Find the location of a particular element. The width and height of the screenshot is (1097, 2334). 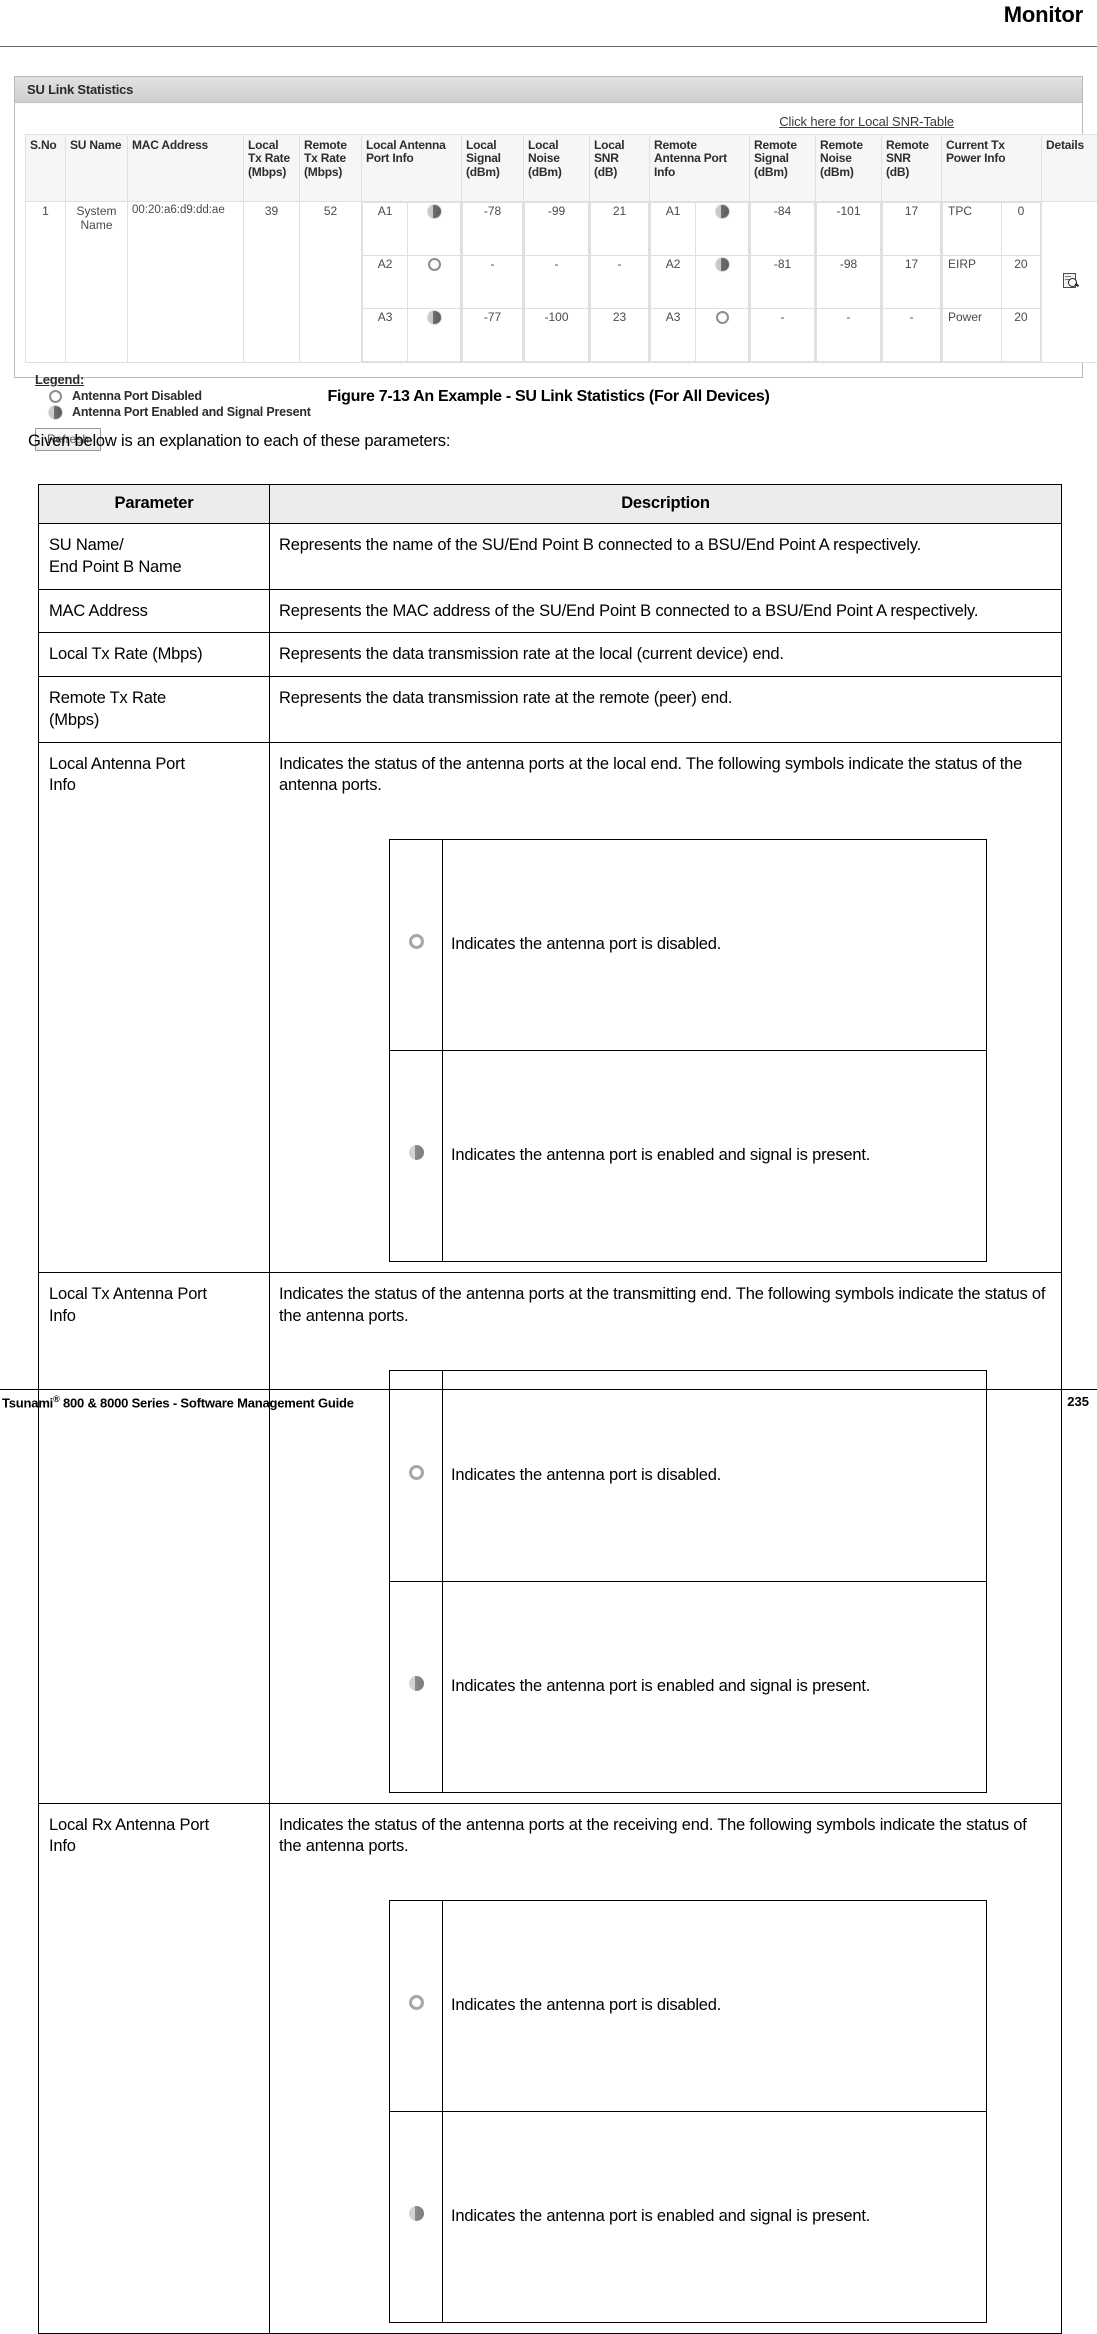

col-header-remote-snr: Remote SNR (dB) is located at coordinates (912, 168).